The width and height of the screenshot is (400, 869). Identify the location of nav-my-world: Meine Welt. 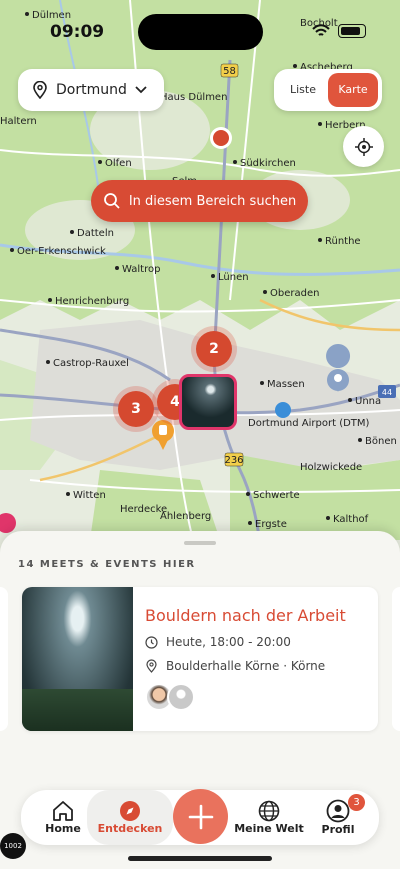
(269, 817).